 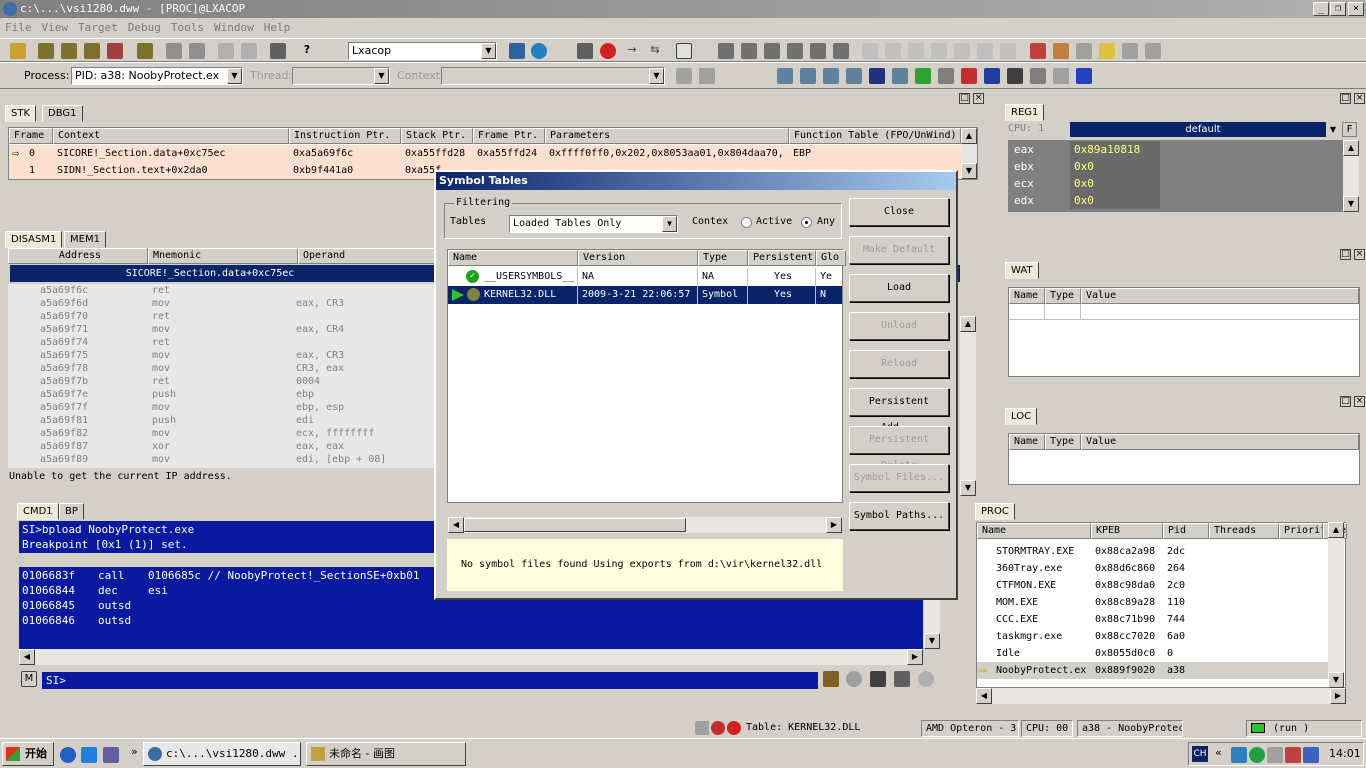 What do you see at coordinates (969, 153) in the screenshot?
I see `stack-vscroll: ▲ ▼` at bounding box center [969, 153].